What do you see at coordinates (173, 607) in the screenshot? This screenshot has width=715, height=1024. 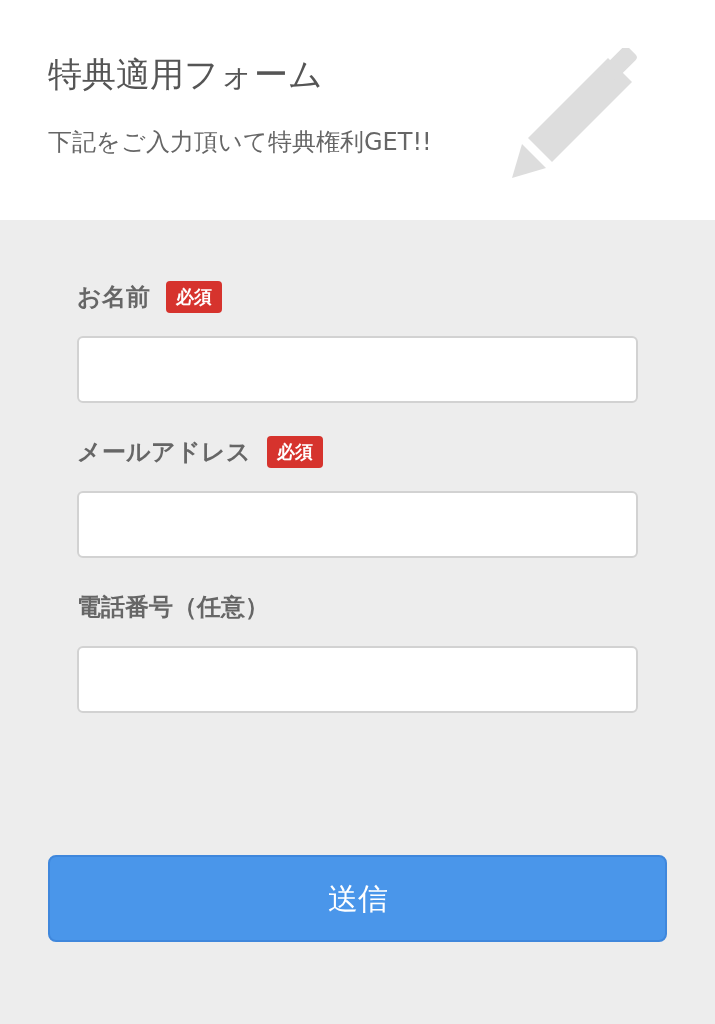 I see `field-label: 電話番号（任意）` at bounding box center [173, 607].